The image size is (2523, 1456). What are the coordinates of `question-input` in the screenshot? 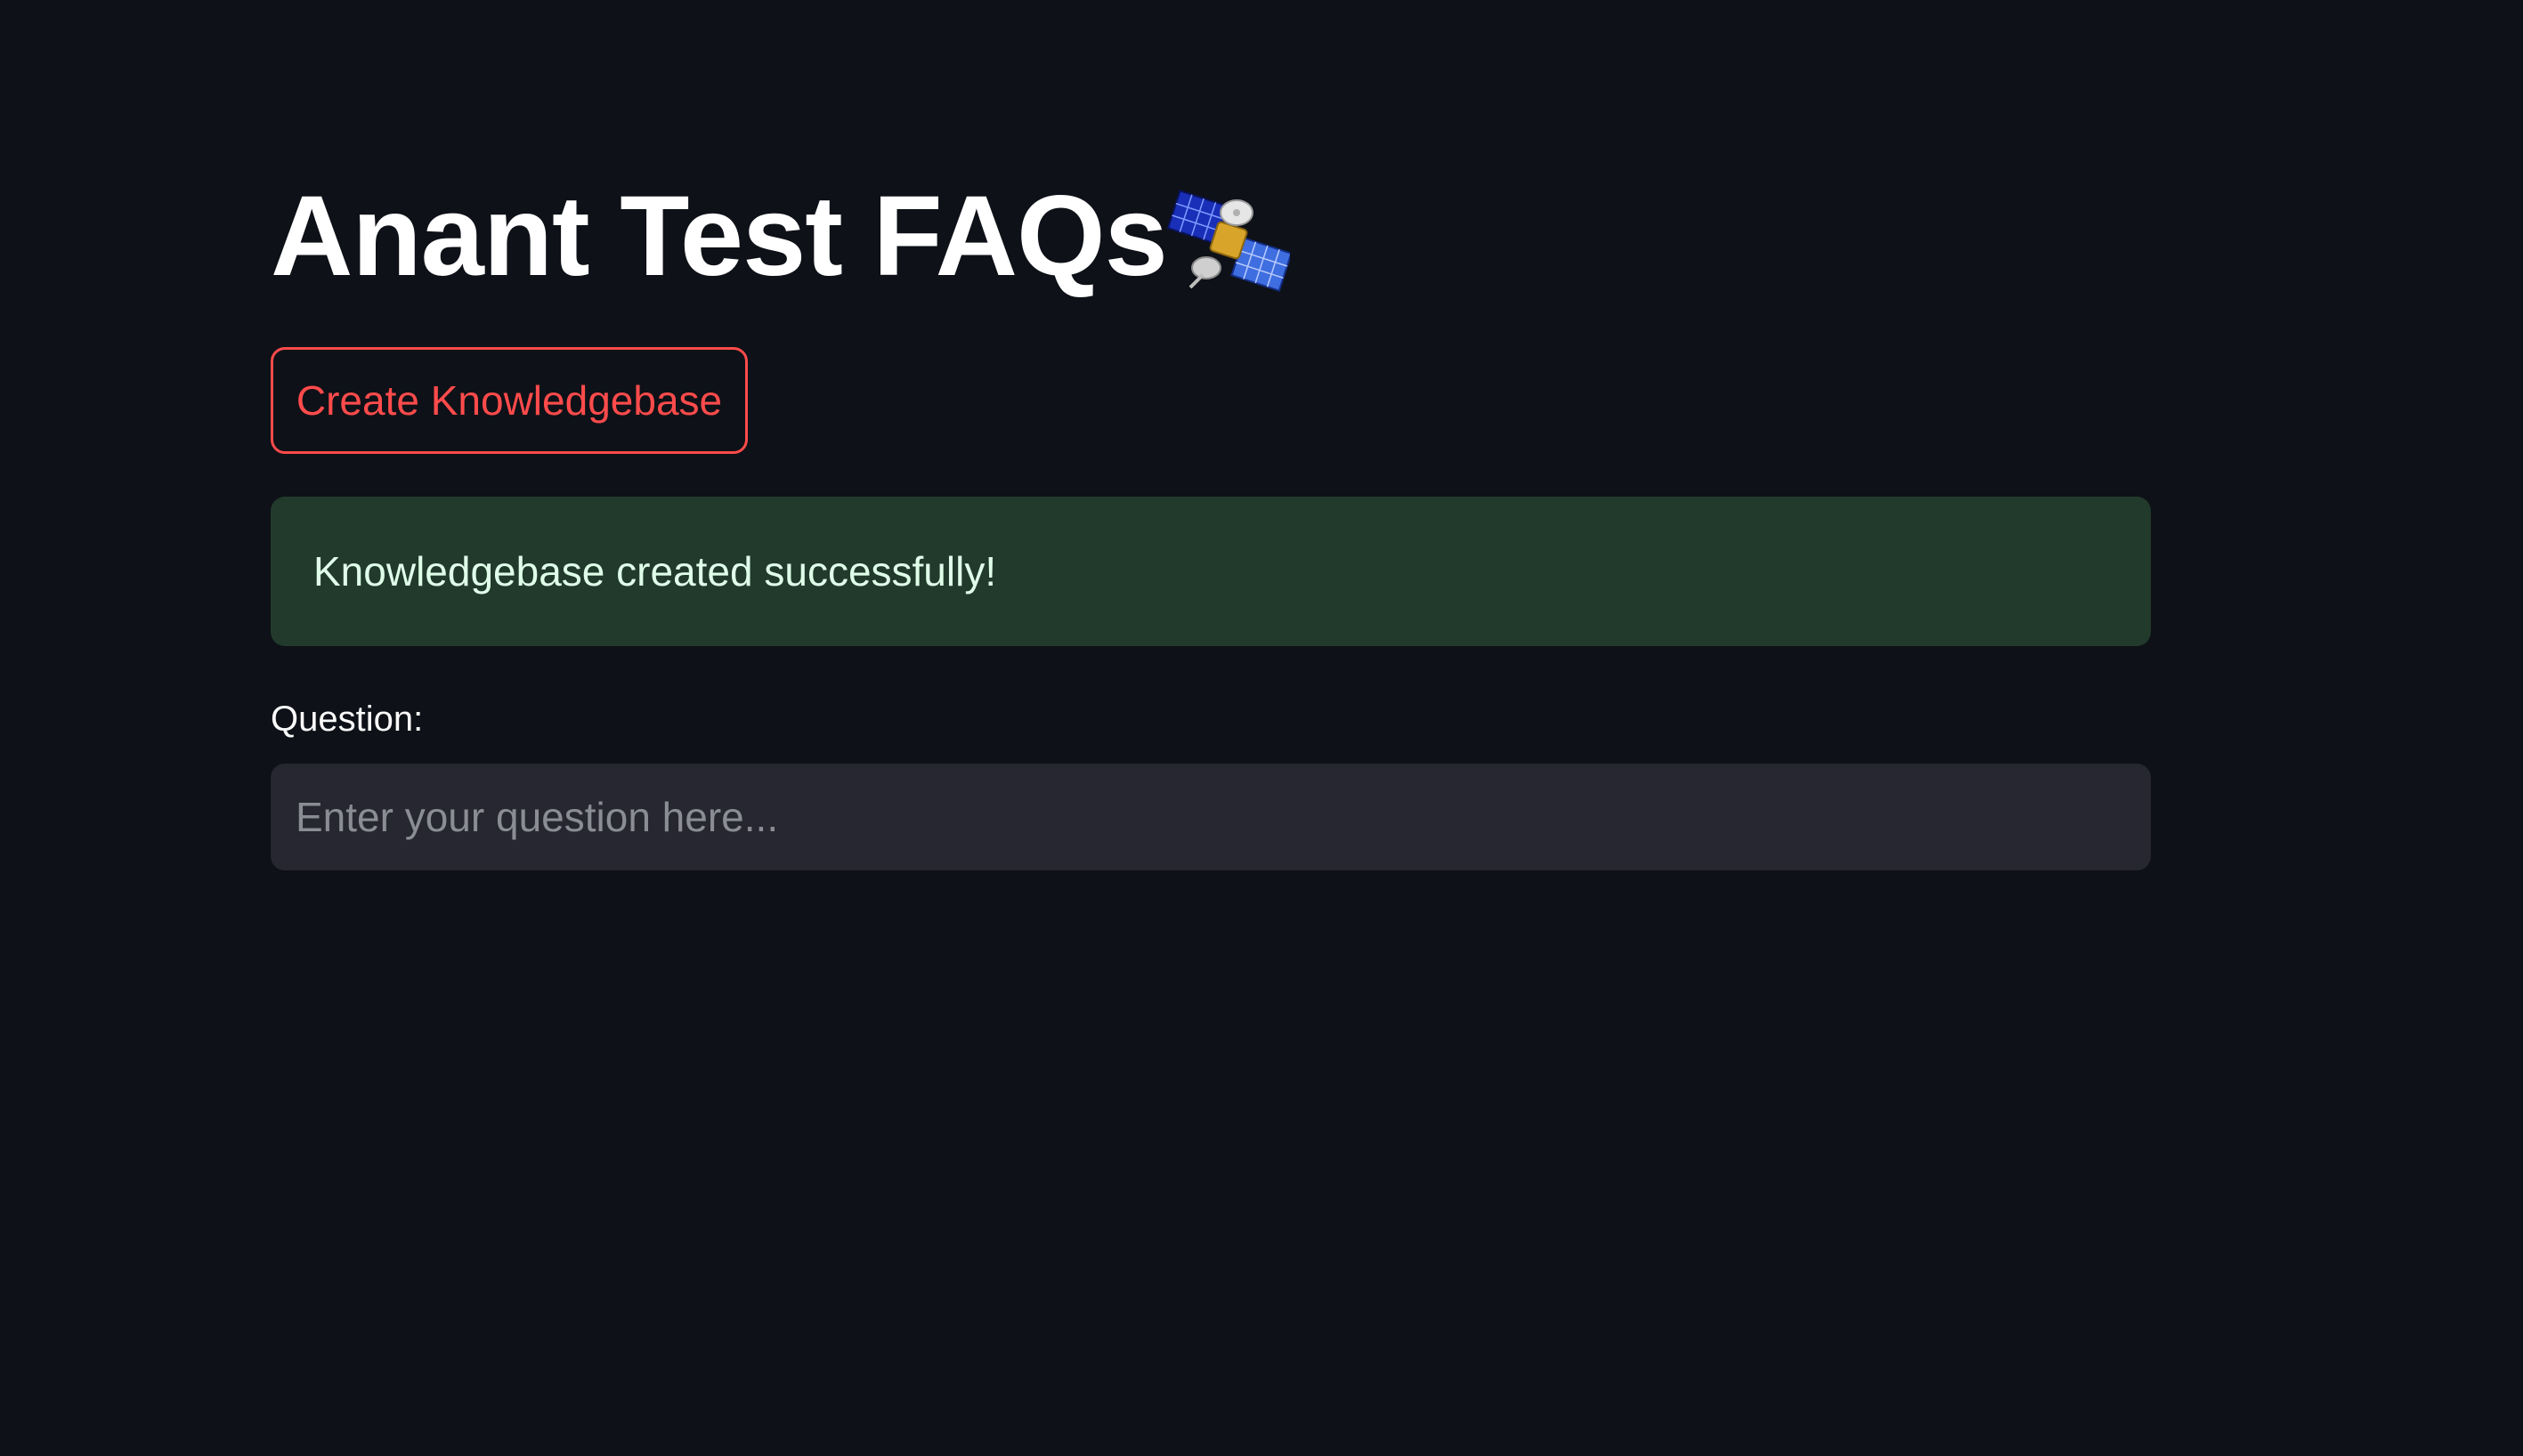 It's located at (1211, 817).